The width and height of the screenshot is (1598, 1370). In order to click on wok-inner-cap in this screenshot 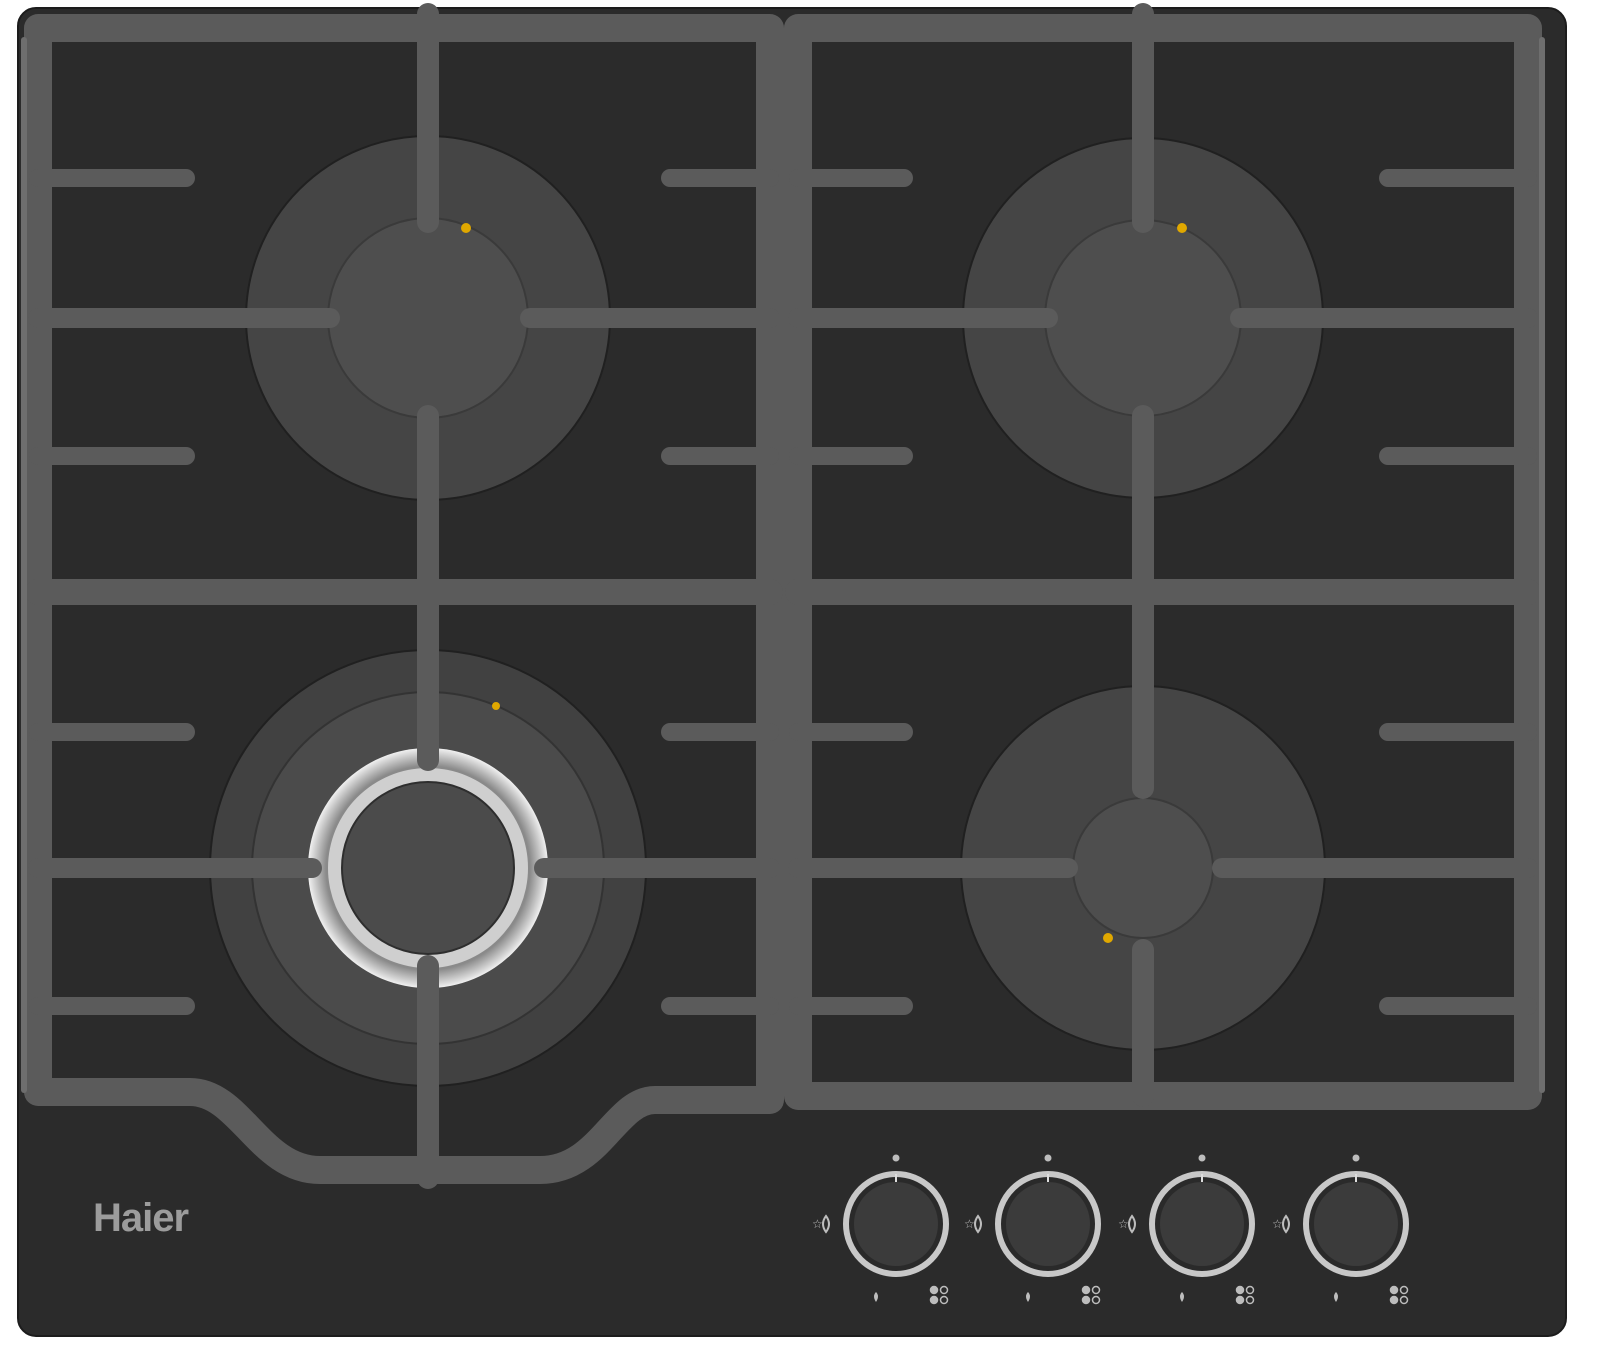, I will do `click(428, 868)`.